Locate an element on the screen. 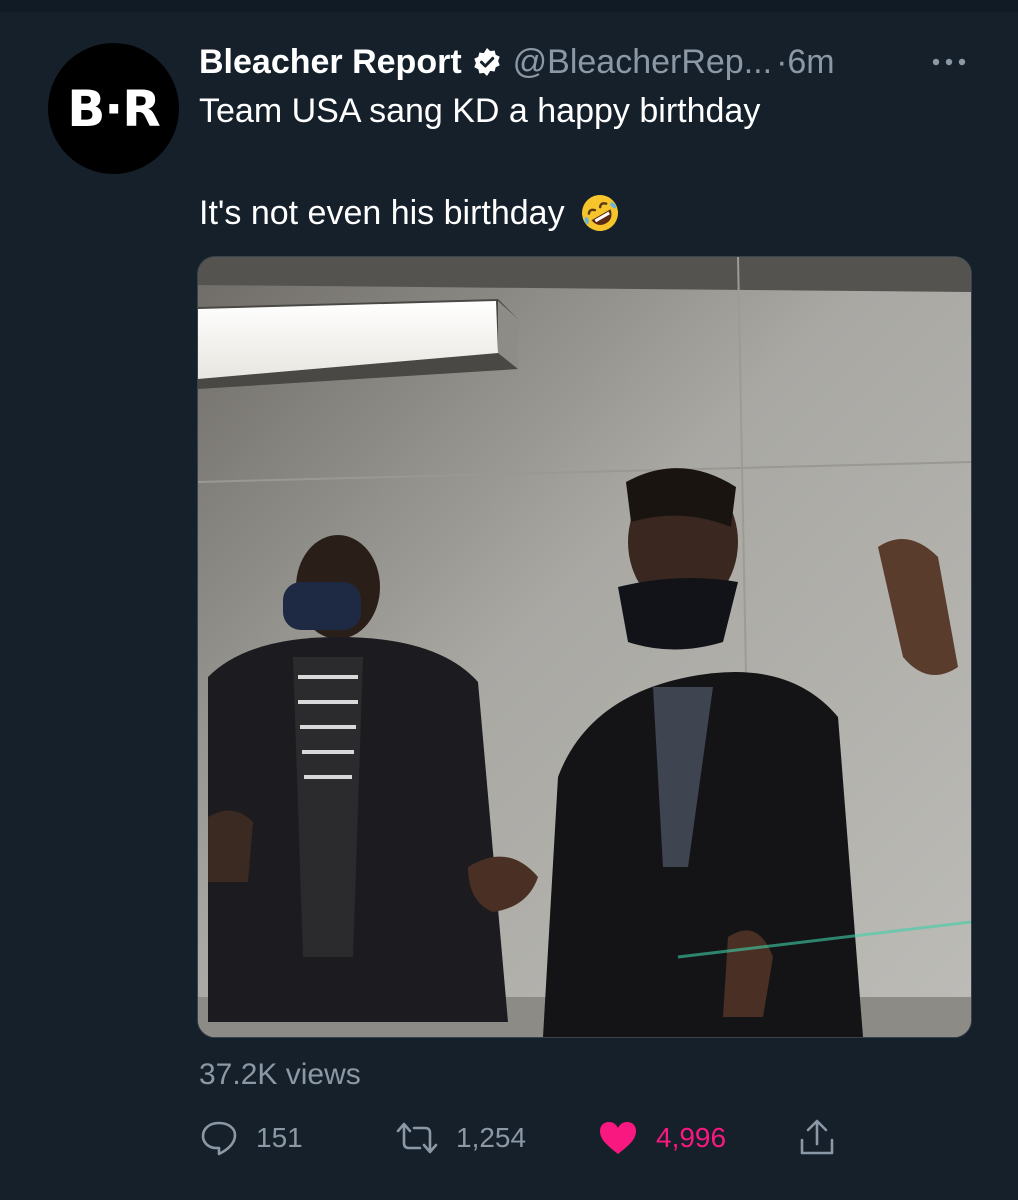 Image resolution: width=1018 pixels, height=1200 pixels. like-button: 4,996 is located at coordinates (662, 1138).